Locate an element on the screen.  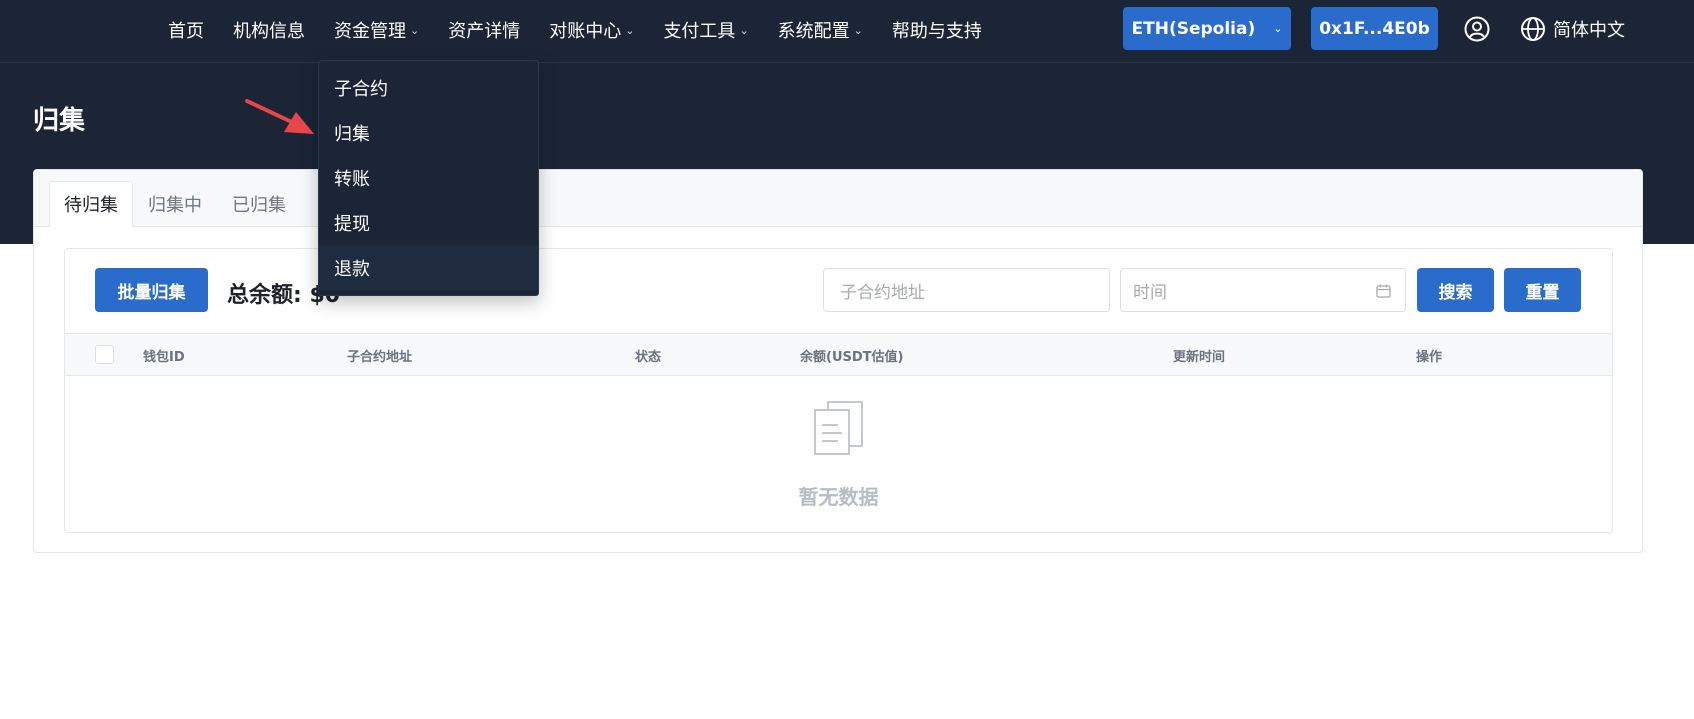
tab-pending-collection: 待归集 is located at coordinates (91, 204).